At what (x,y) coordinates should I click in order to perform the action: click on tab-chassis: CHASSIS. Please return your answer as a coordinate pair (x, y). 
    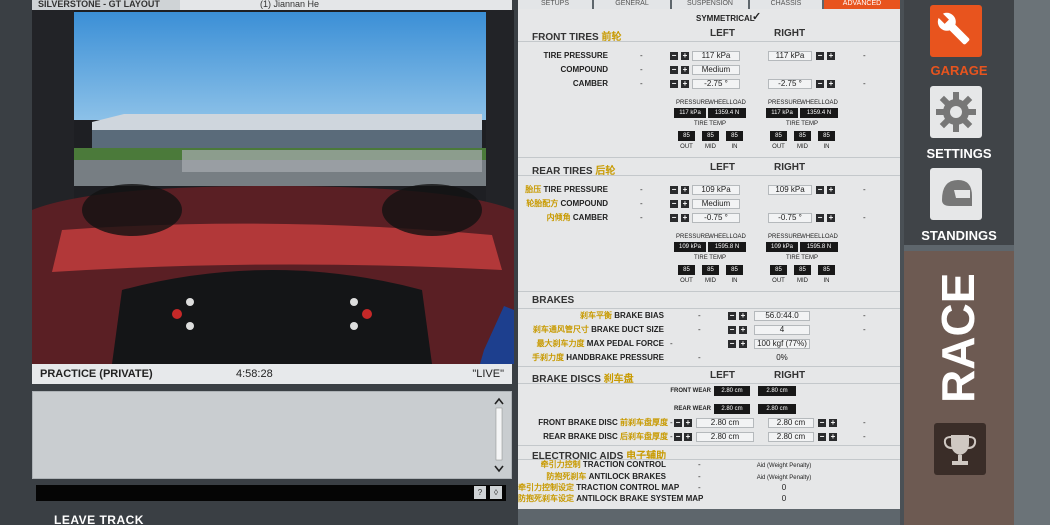
    Looking at the image, I should click on (786, 4).